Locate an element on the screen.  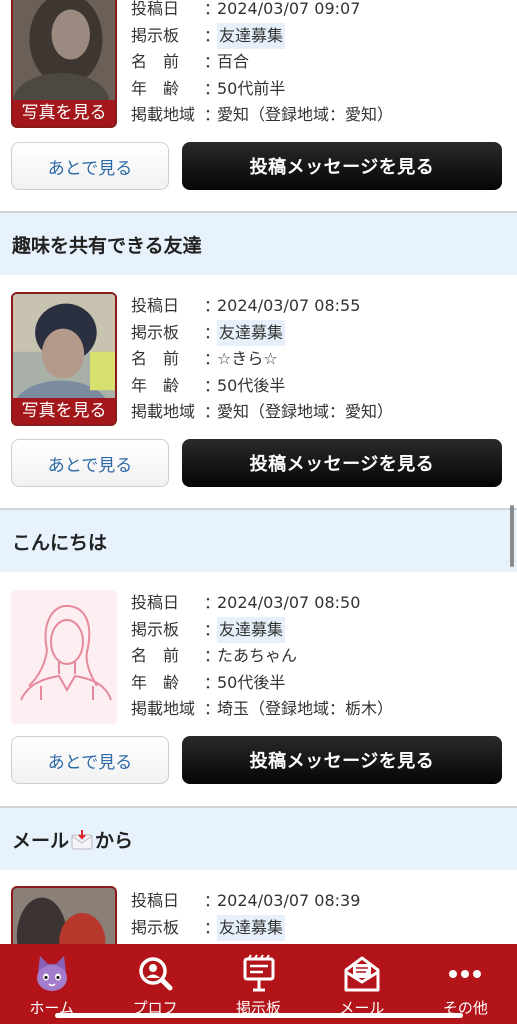
poster-area: 埼玉（登録地域：栃木） is located at coordinates (305, 708).